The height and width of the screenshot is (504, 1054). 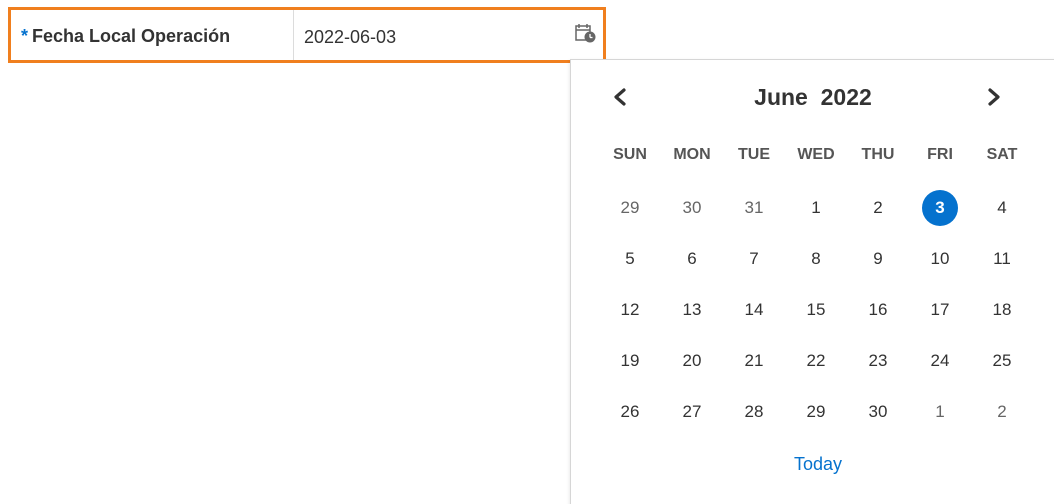 I want to click on calendar-day: 19, so click(x=630, y=361).